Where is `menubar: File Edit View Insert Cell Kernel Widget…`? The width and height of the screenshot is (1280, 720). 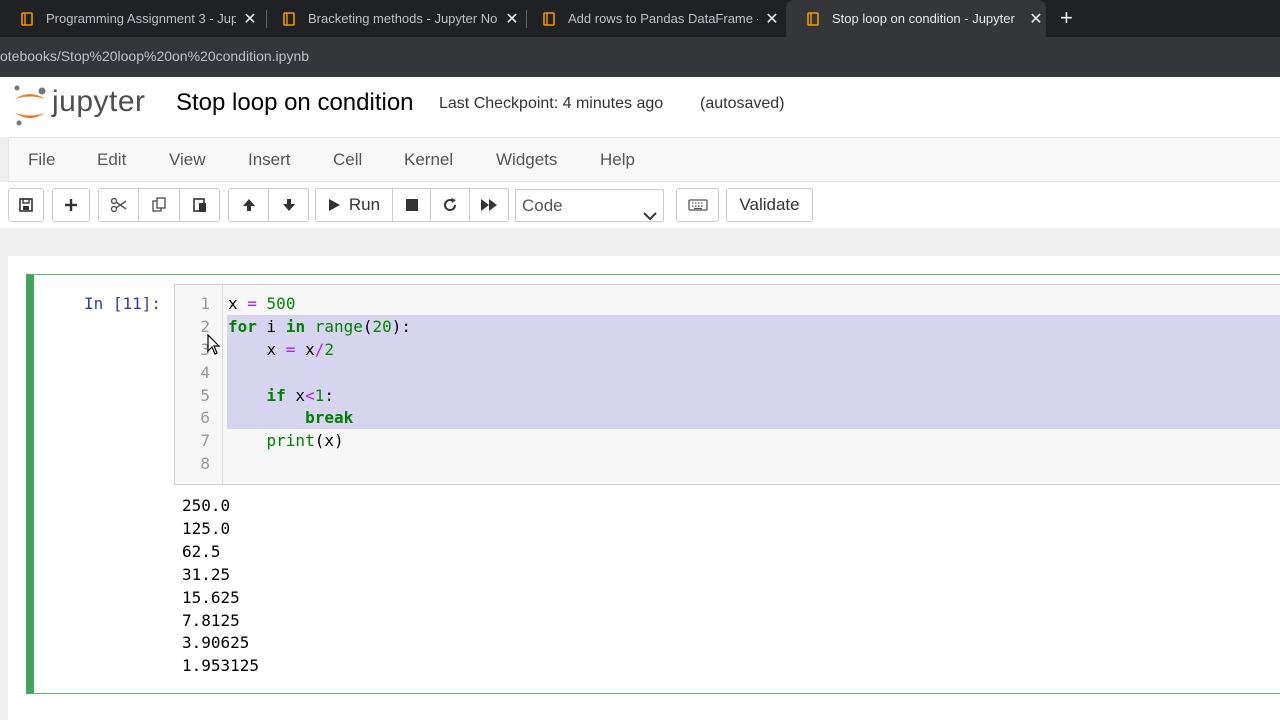
menubar: File Edit View Insert Cell Kernel Widget… is located at coordinates (644, 159).